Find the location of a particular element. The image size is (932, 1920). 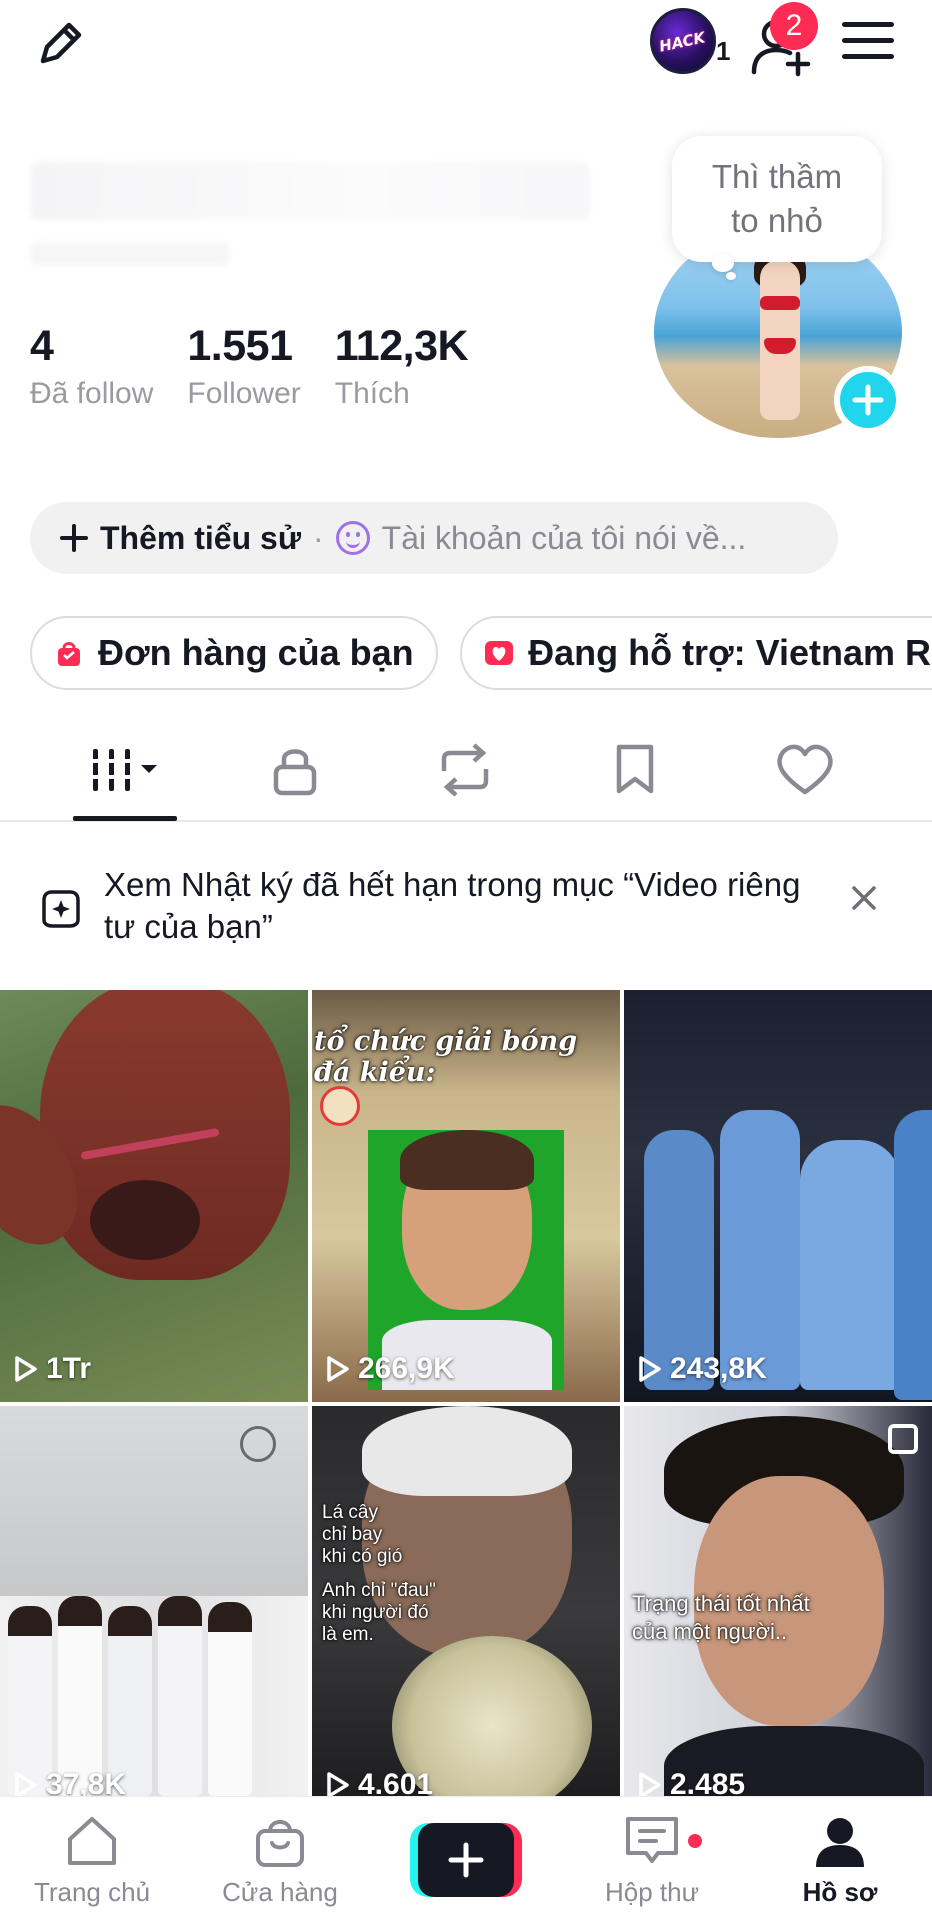

hamburger-menu-icon is located at coordinates (868, 40).